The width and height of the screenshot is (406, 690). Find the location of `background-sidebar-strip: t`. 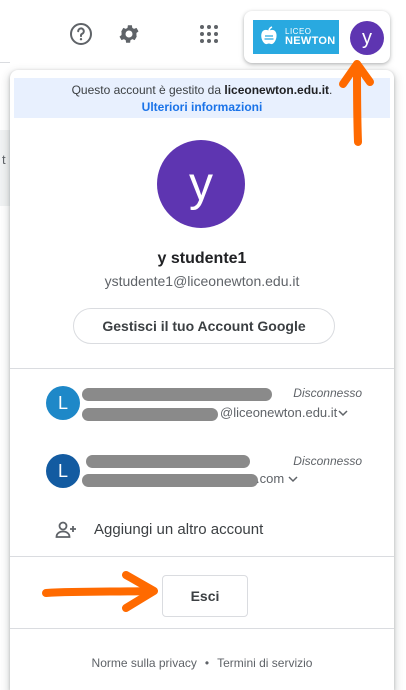

background-sidebar-strip: t is located at coordinates (5, 168).